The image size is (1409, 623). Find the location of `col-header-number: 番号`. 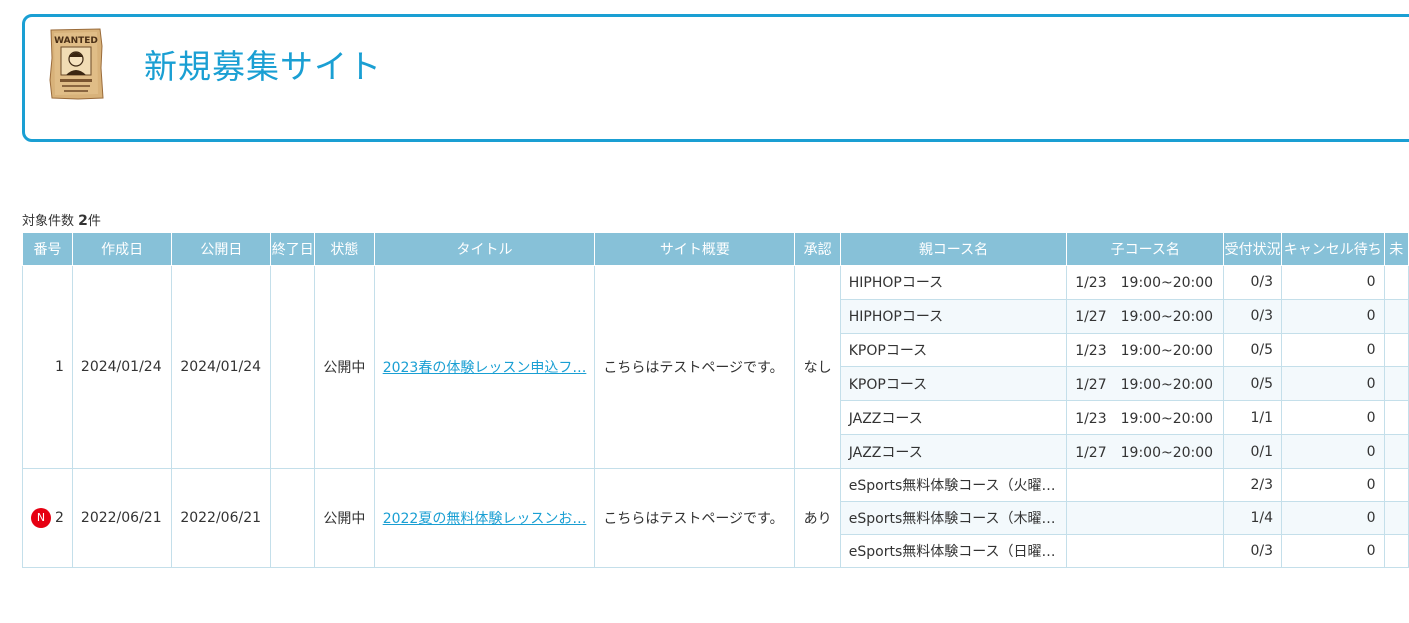

col-header-number: 番号 is located at coordinates (47, 249).